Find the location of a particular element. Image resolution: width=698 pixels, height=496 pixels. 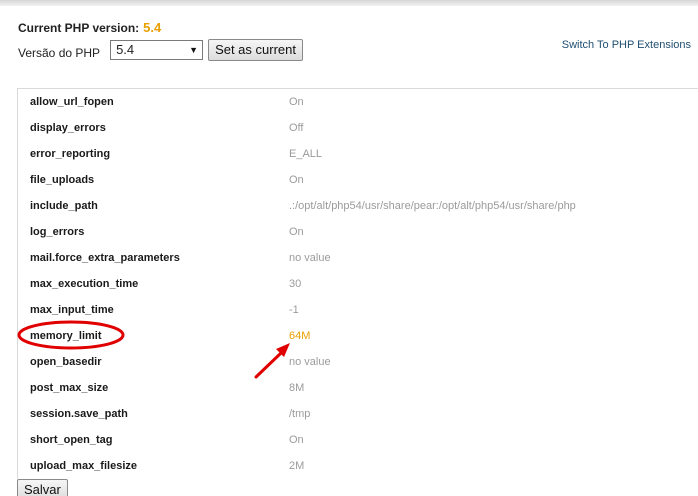

version-label: Versão do PHP is located at coordinates (59, 53).